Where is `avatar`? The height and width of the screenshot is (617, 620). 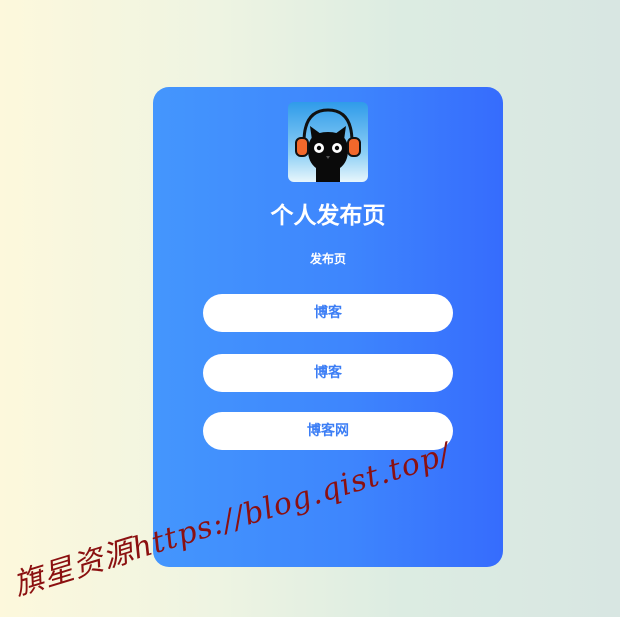
avatar is located at coordinates (328, 142).